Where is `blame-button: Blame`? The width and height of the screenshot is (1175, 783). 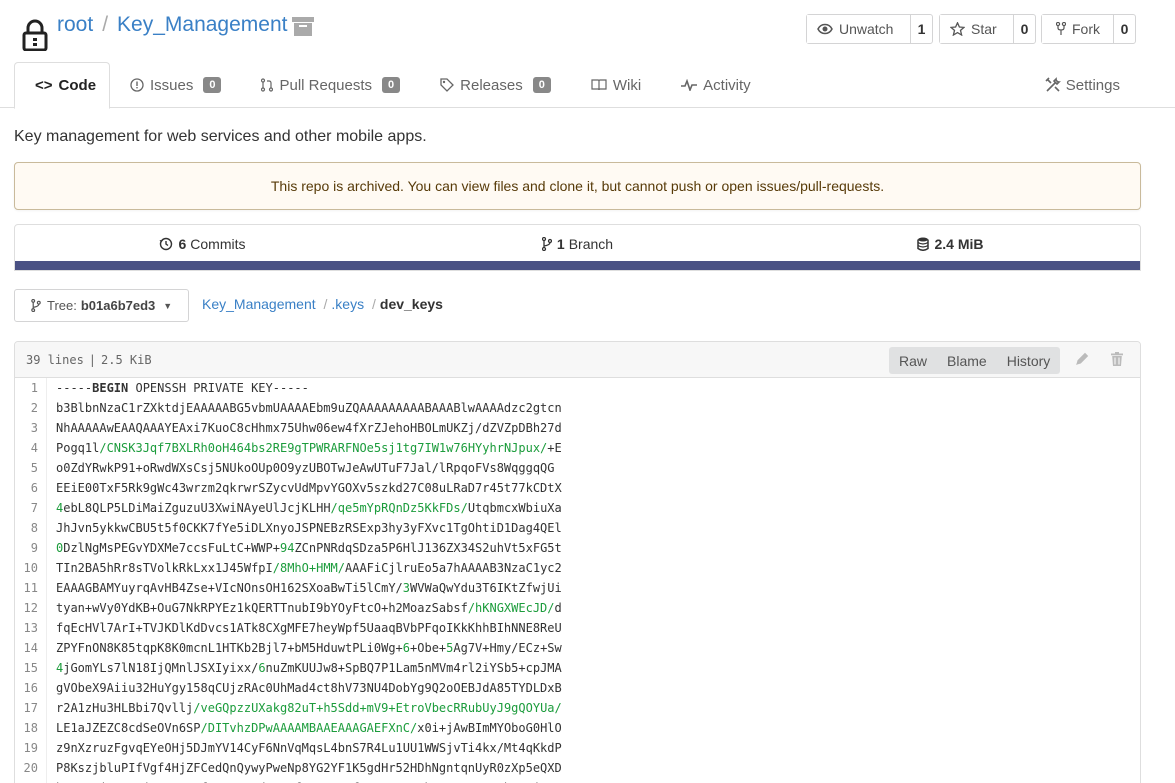 blame-button: Blame is located at coordinates (967, 360).